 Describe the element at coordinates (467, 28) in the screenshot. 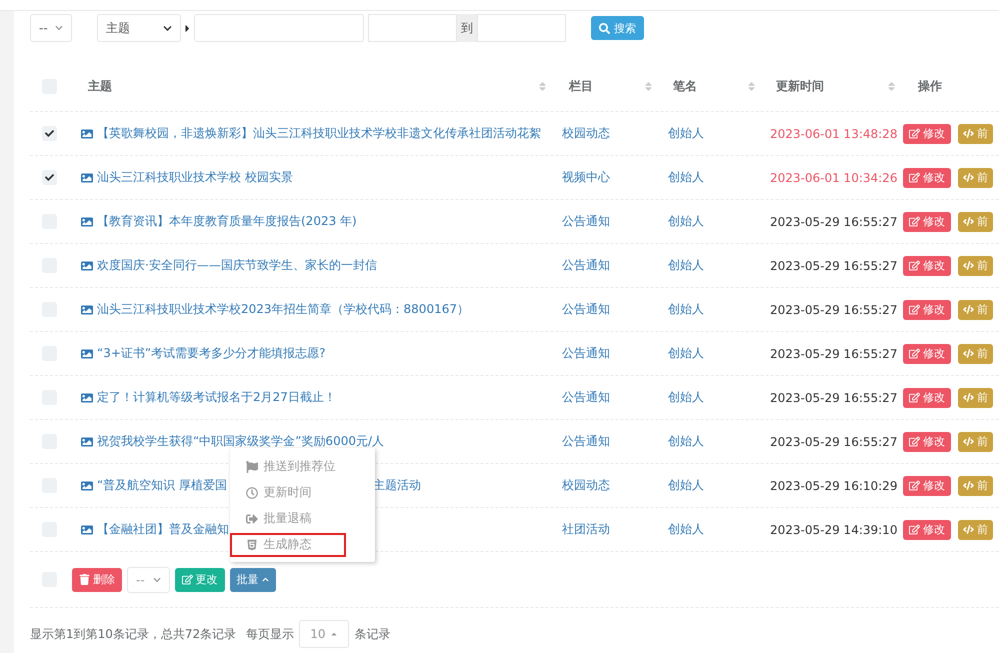

I see `to-label: 到` at that location.